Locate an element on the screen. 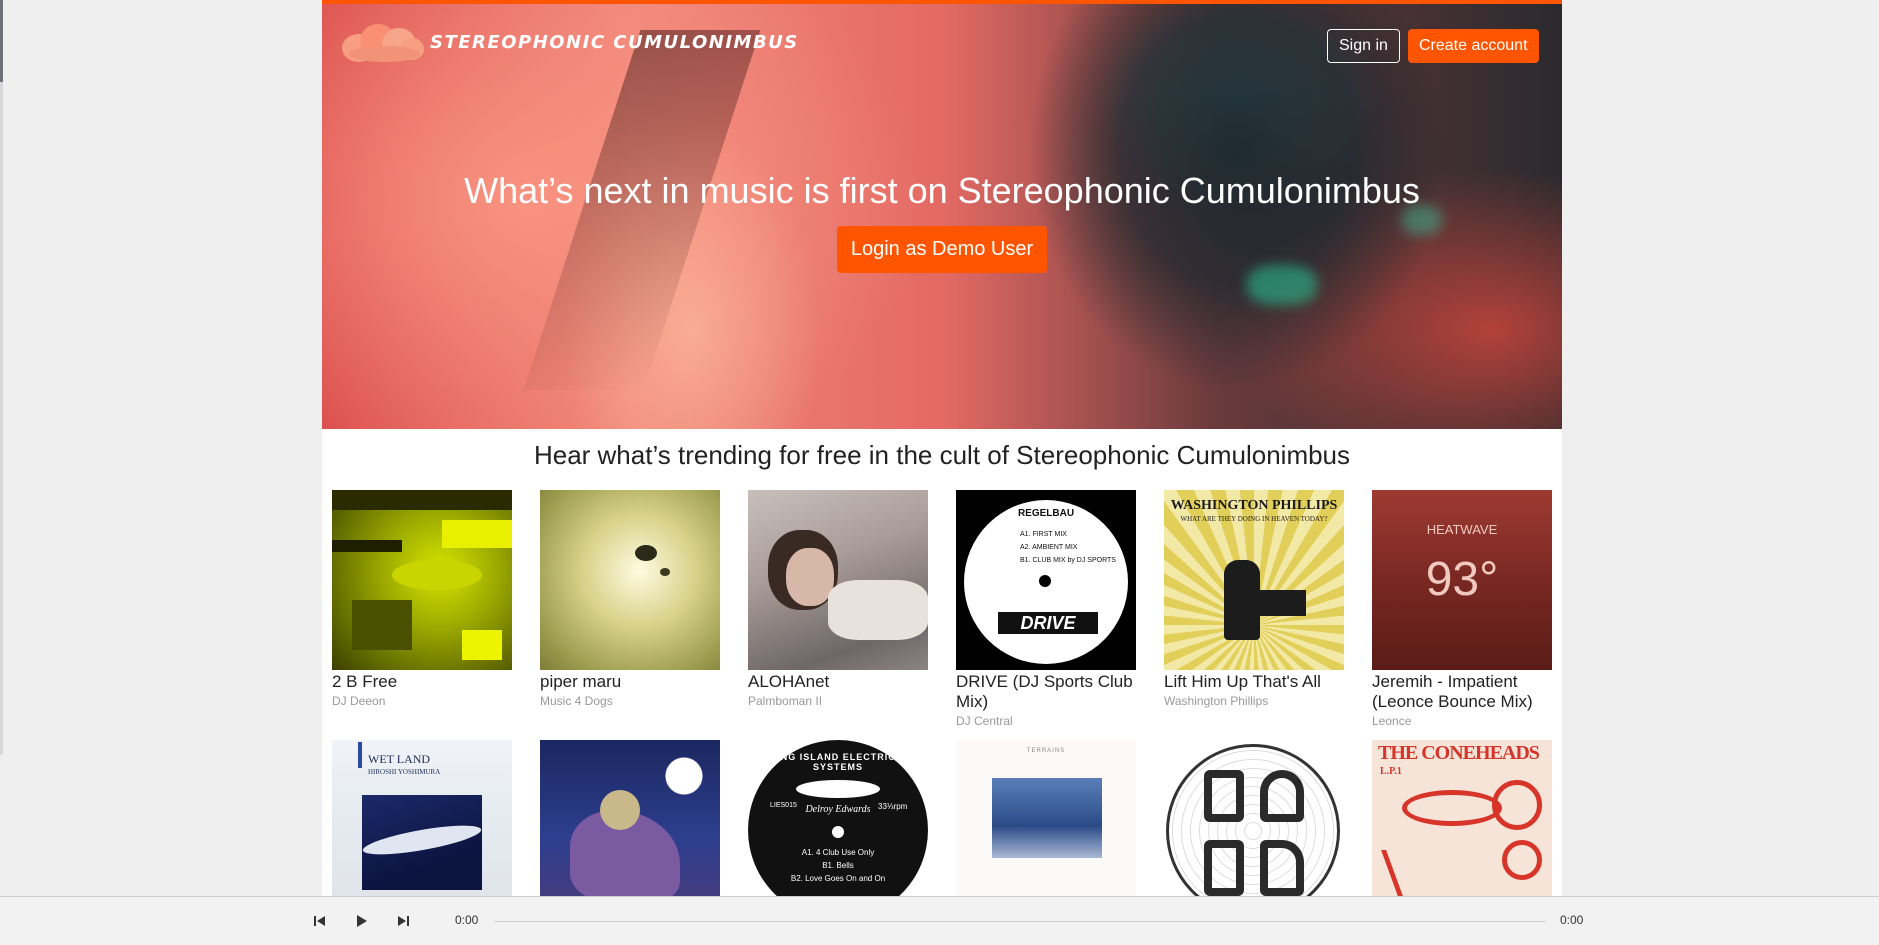 The height and width of the screenshot is (945, 1879). track-title: Lift Him Up That's All is located at coordinates (1254, 682).